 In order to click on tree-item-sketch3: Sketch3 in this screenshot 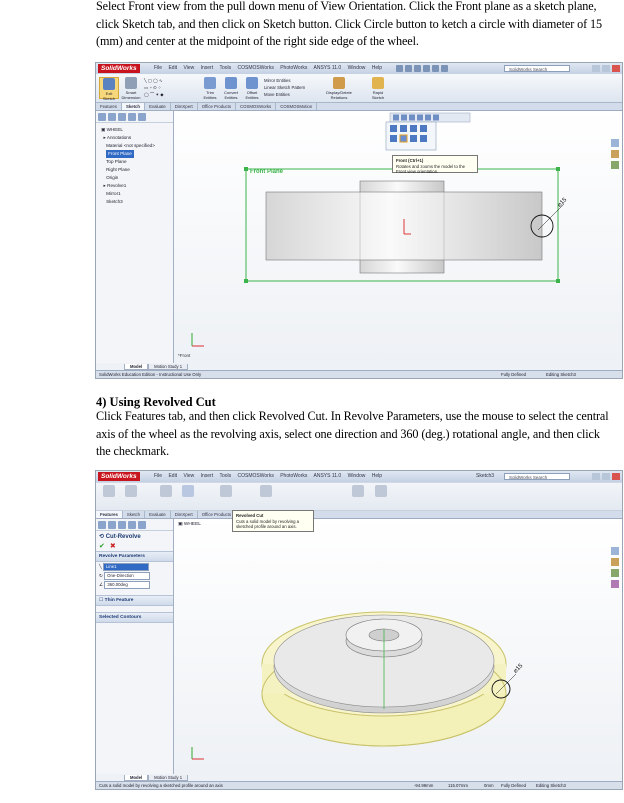, I will do `click(137, 202)`.